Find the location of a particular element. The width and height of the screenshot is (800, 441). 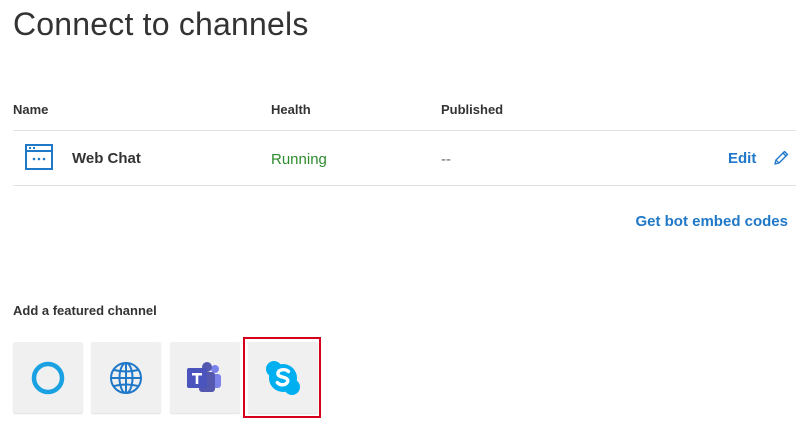

channel-tile-cortana is located at coordinates (48, 377).